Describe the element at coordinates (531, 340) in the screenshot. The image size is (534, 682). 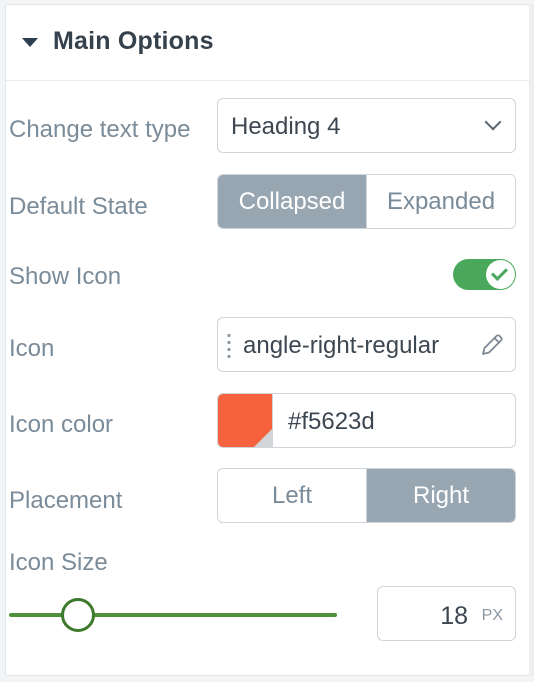
I see `scrollbar` at that location.